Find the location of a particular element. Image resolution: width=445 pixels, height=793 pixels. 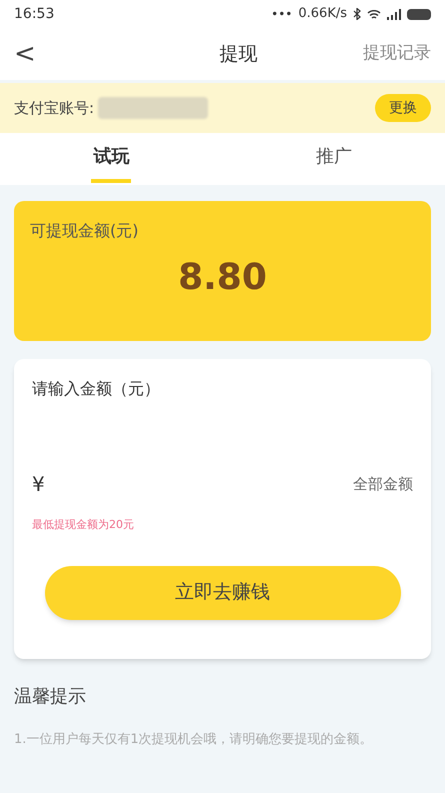

status-dots: ••• is located at coordinates (281, 14).